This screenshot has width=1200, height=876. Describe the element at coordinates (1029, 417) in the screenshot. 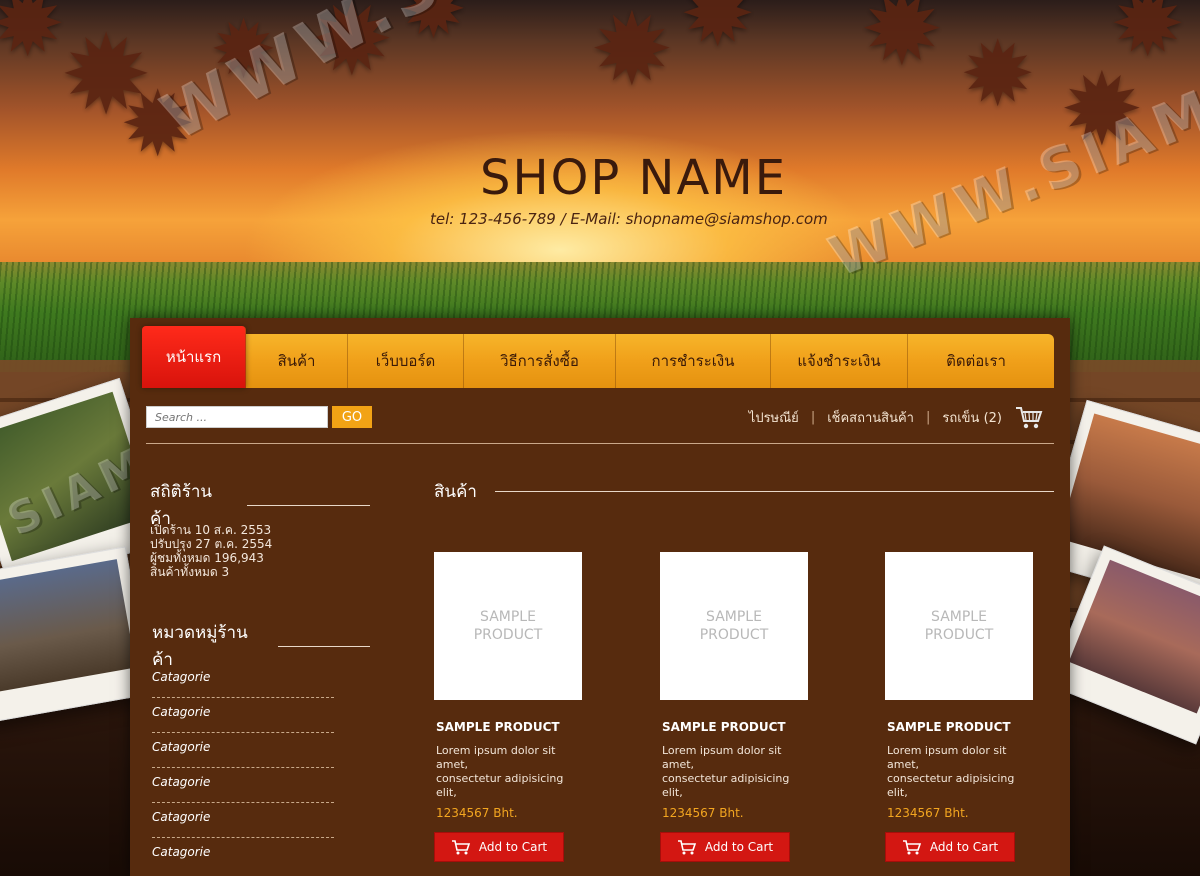

I see `shopping-cart-icon` at that location.